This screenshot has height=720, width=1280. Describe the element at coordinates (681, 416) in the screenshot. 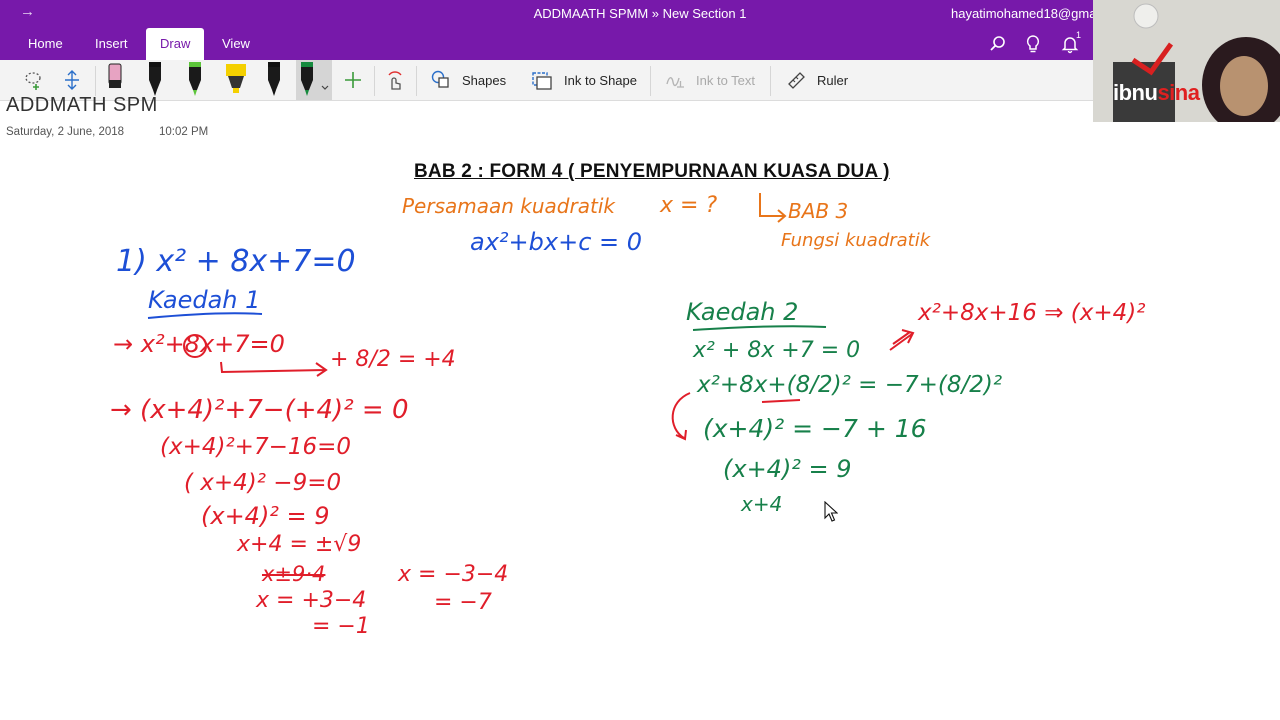

I see `ink-red-curved-arrow` at that location.